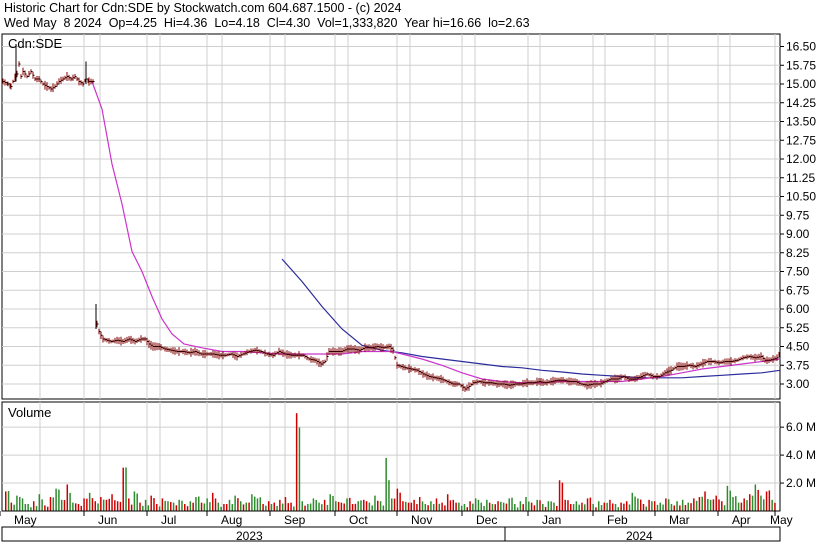 This screenshot has height=543, width=830. I want to click on y-tick-label: 6.75, so click(798, 290).